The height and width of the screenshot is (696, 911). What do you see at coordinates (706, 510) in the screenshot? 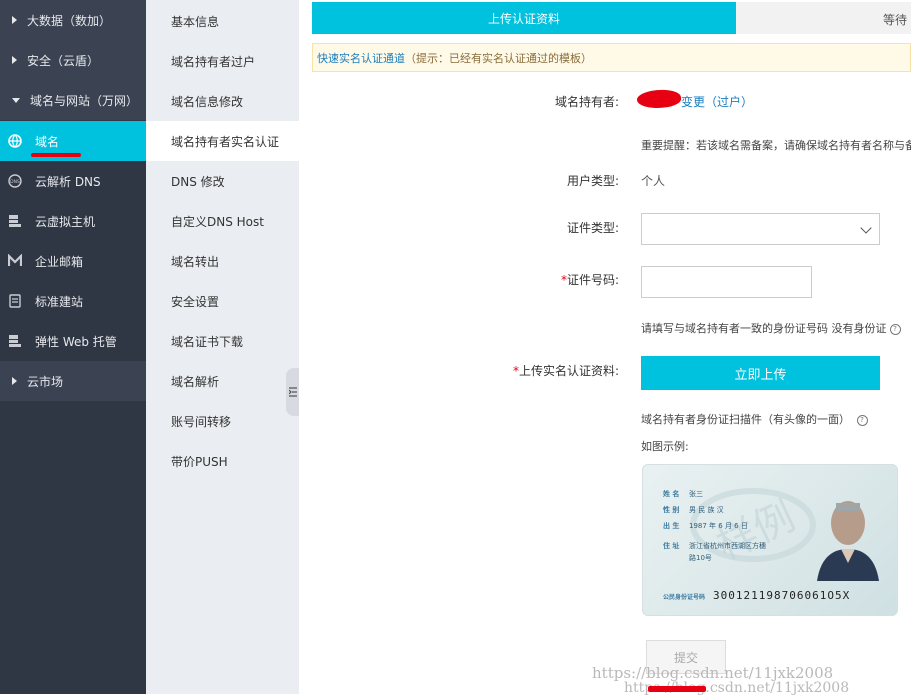
I see `field-value: 男 民 族 汉` at bounding box center [706, 510].